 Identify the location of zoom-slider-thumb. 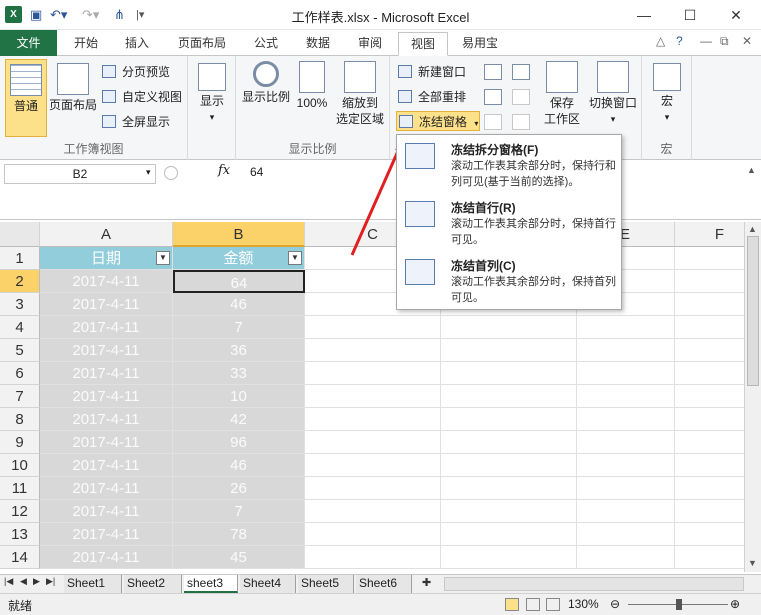
(679, 604).